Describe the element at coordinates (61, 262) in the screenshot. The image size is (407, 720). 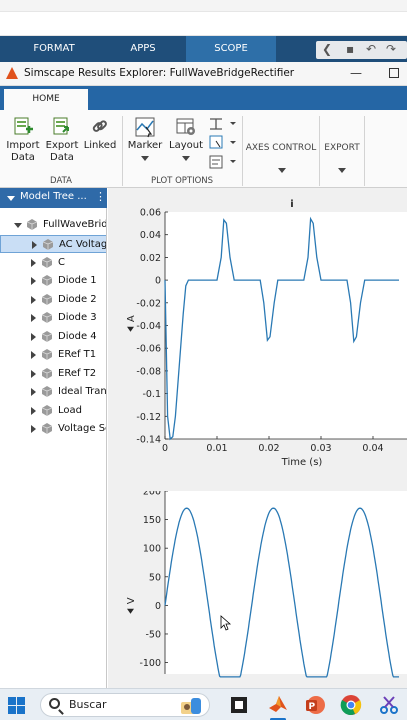
I see `tree-item-label: C` at that location.